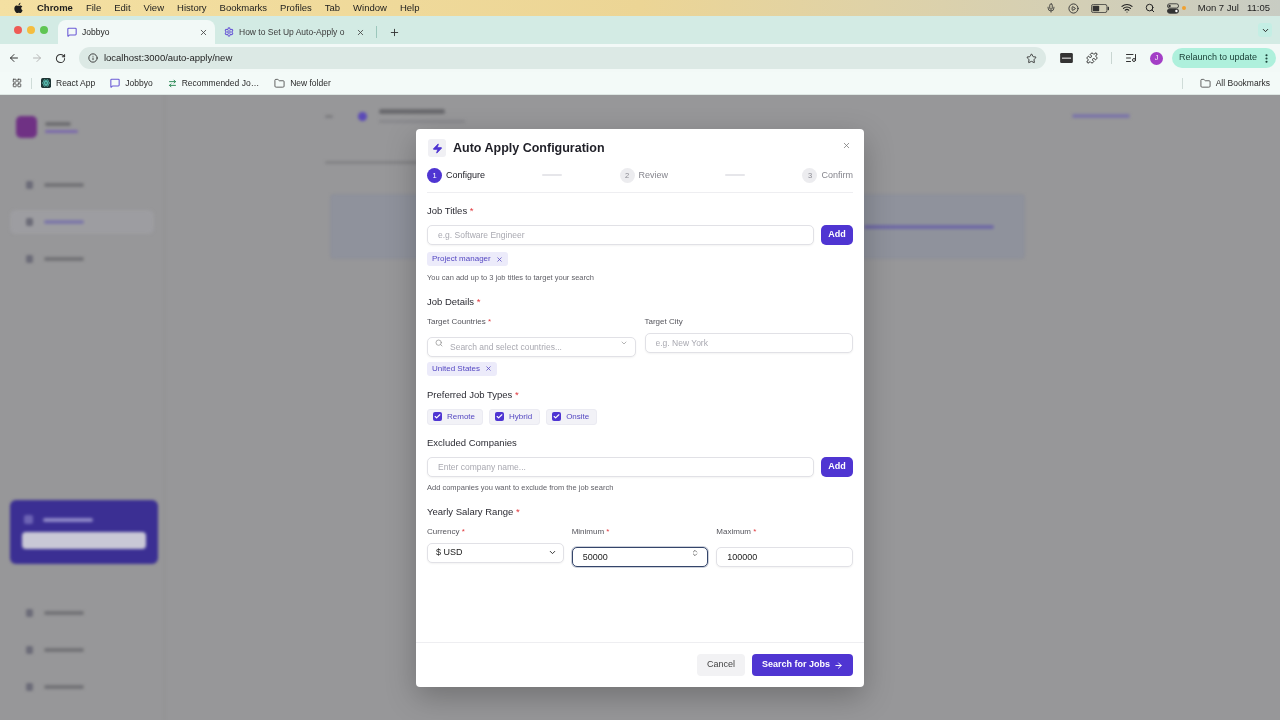 This screenshot has width=1280, height=720. I want to click on section-label: Excluded Companies, so click(472, 442).